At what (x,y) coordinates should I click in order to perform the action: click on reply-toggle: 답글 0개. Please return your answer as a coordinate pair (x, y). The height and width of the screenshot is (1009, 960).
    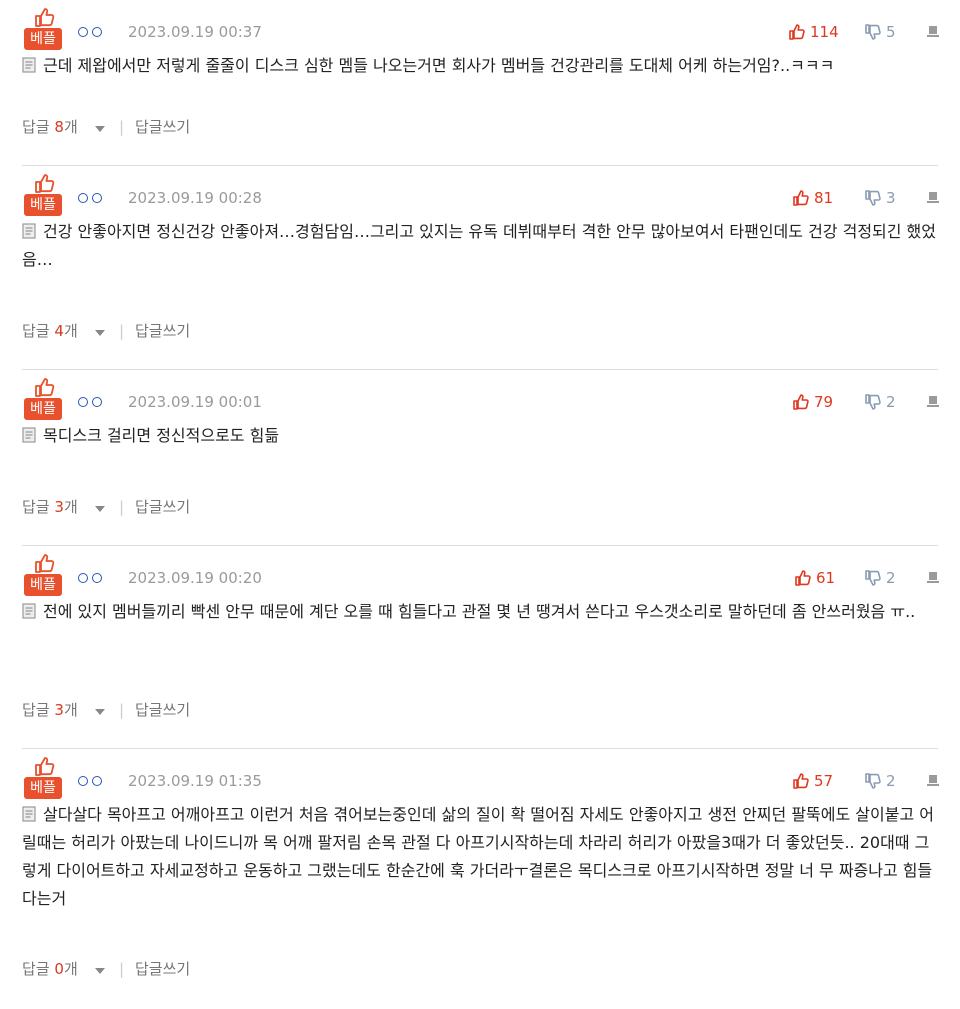
    Looking at the image, I should click on (50, 969).